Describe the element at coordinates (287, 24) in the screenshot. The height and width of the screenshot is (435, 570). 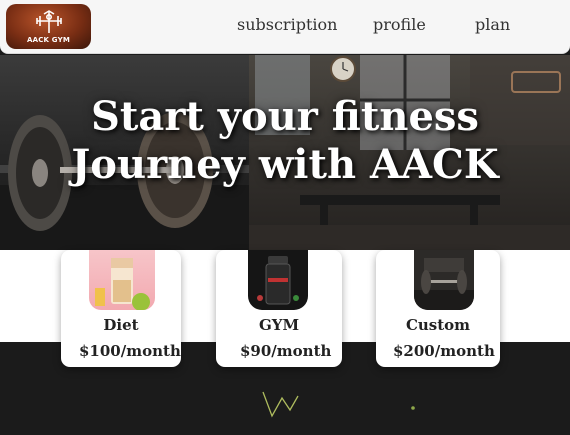
I see `nav-link-subscription: subscription` at that location.